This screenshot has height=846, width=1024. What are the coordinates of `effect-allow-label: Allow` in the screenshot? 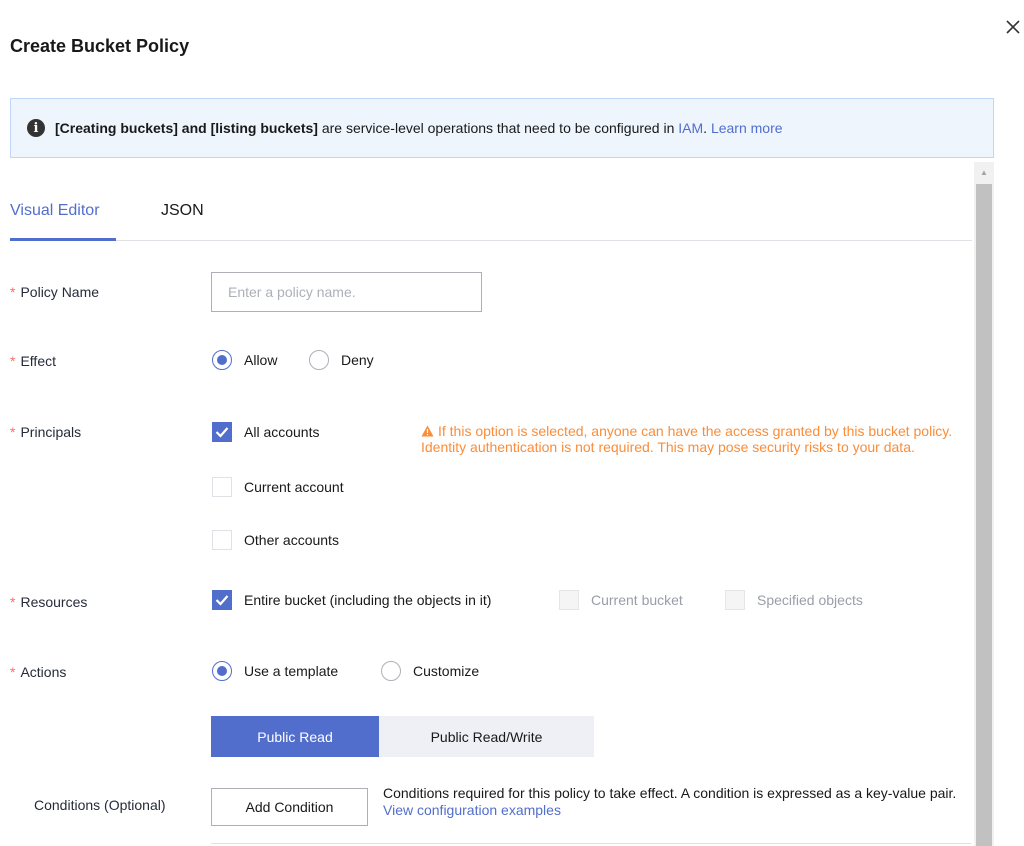 It's located at (261, 360).